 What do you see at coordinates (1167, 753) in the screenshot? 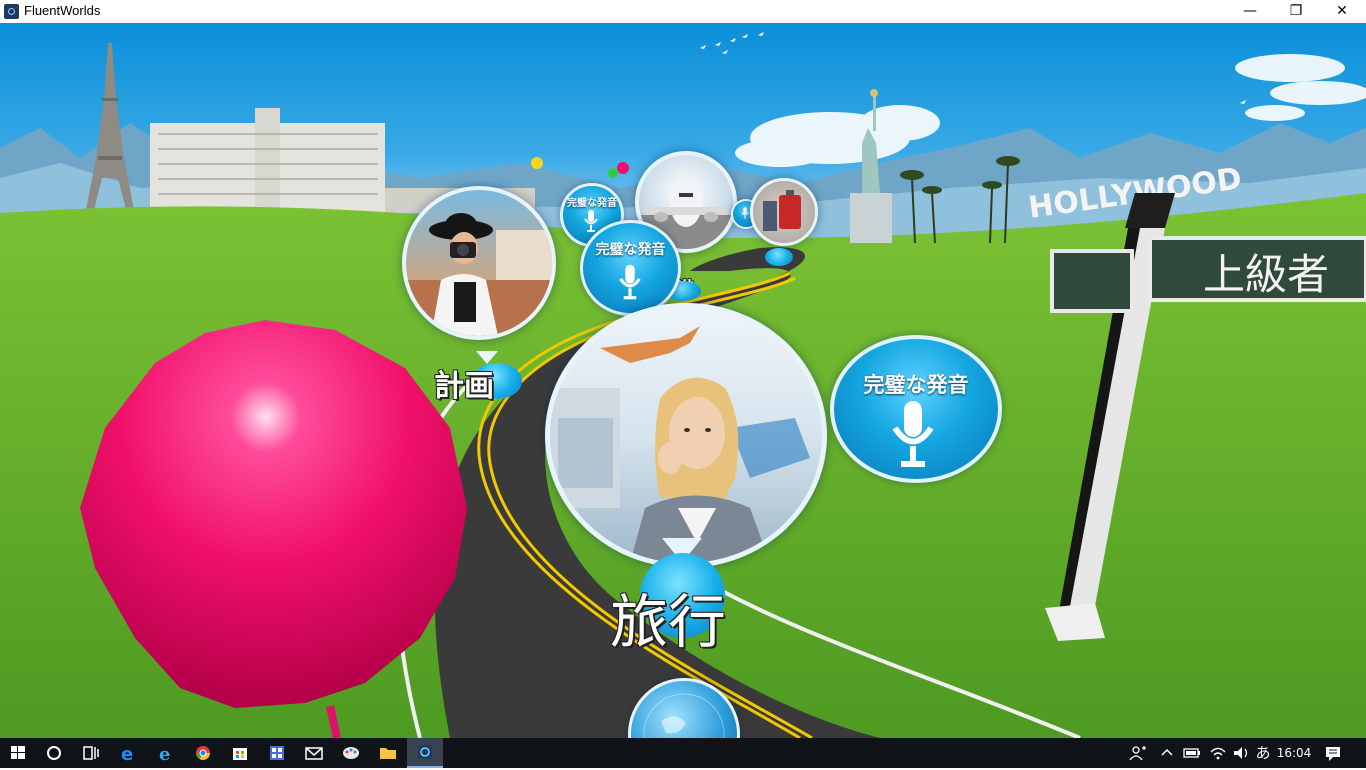
I see `chevron-up-icon` at bounding box center [1167, 753].